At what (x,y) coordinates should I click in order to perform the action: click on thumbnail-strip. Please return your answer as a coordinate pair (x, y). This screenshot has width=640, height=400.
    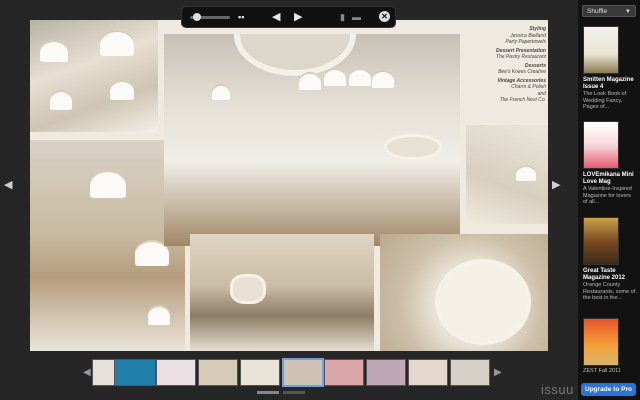
    Looking at the image, I should click on (291, 372).